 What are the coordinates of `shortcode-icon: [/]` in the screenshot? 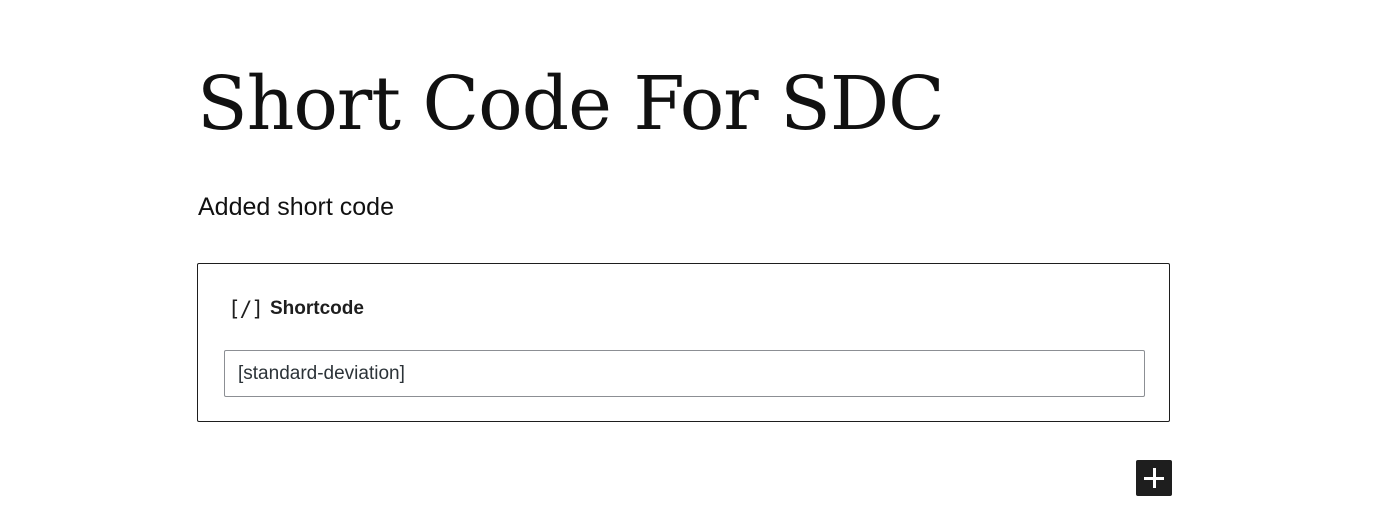 It's located at (246, 309).